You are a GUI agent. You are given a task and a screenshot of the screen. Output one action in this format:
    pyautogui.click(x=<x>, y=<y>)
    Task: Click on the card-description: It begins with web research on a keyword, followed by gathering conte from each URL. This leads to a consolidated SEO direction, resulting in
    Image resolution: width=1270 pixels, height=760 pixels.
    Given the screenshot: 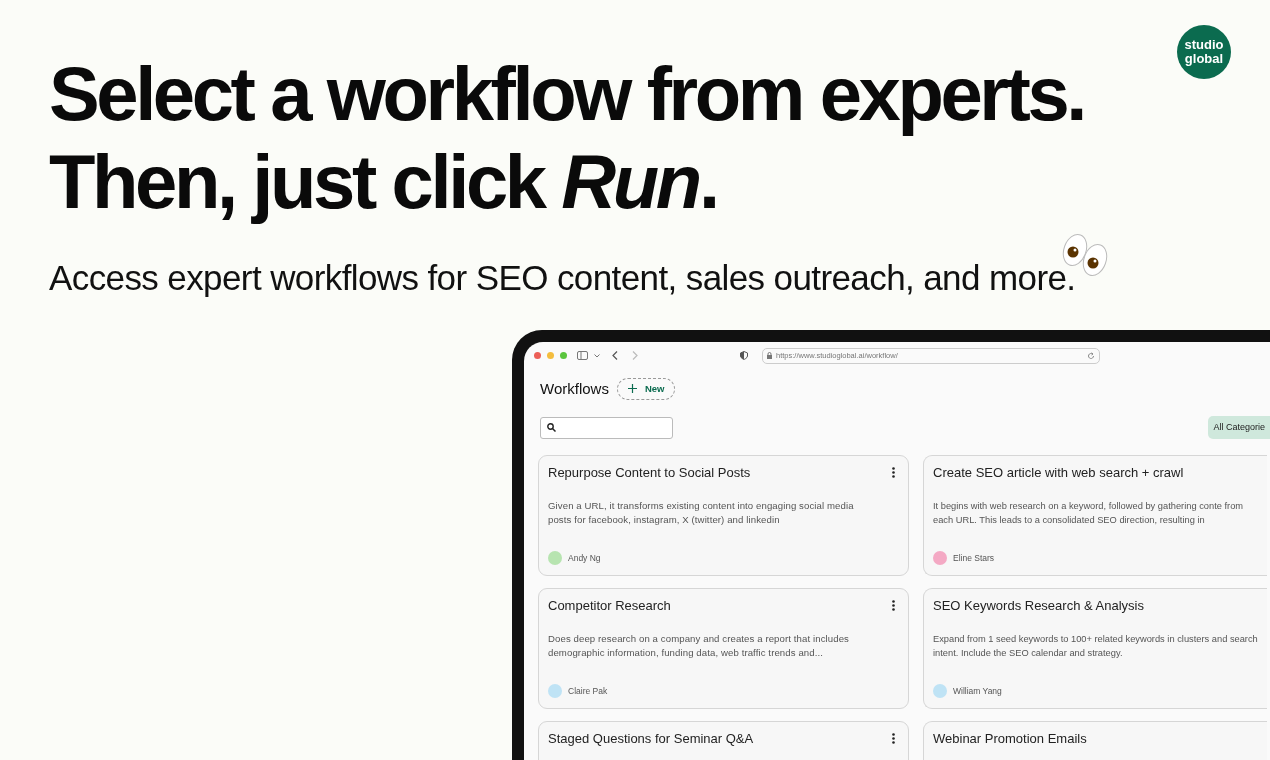 What is the action you would take?
    pyautogui.click(x=1089, y=513)
    